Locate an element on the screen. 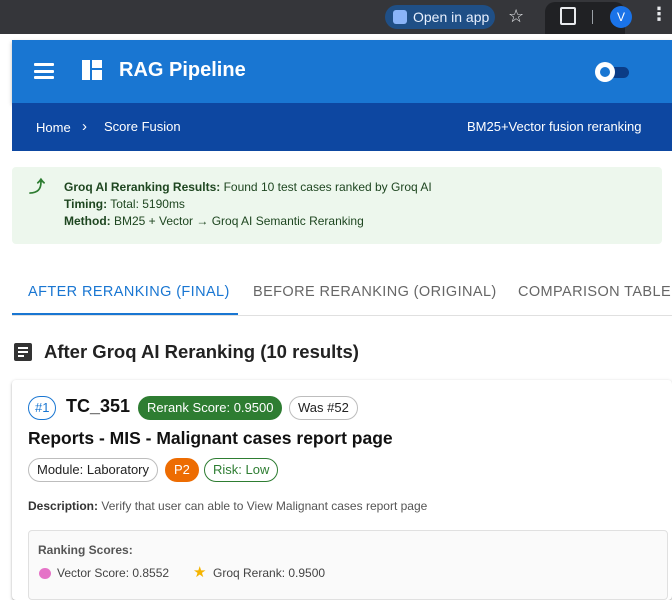 The width and height of the screenshot is (672, 600). rank-chip: #1 is located at coordinates (42, 408).